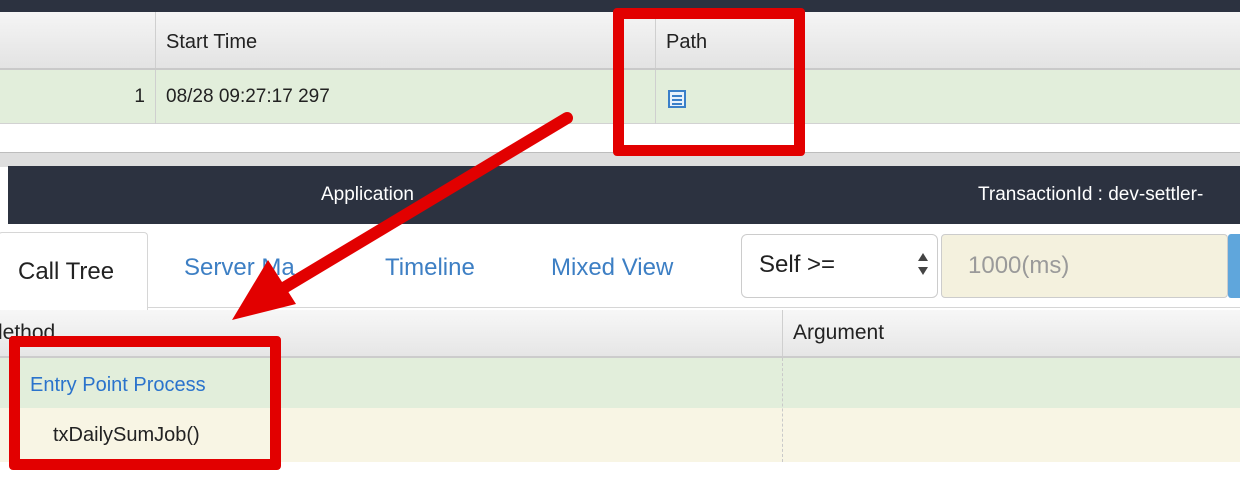 The width and height of the screenshot is (1240, 478). I want to click on header-separator, so click(782, 333).